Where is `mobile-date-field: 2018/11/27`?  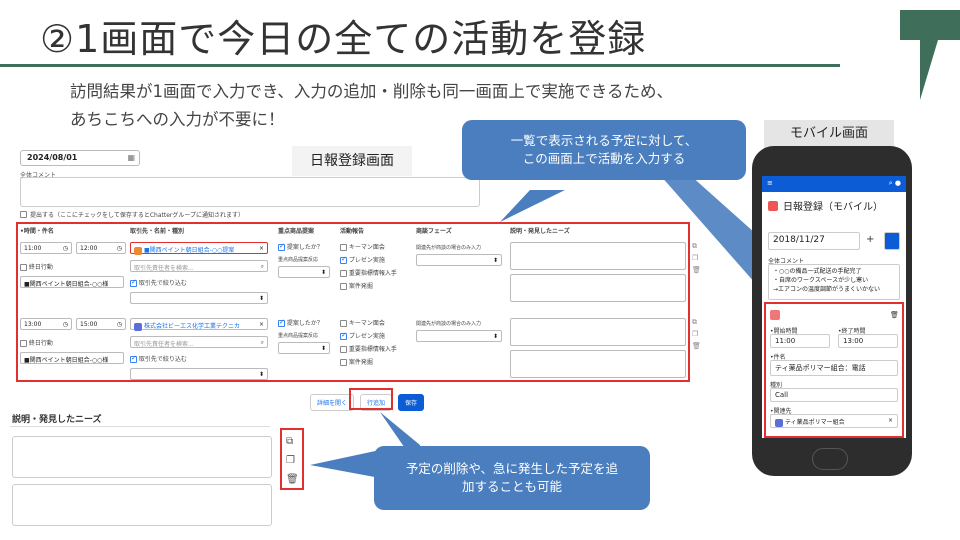
mobile-date-field: 2018/11/27 is located at coordinates (814, 241).